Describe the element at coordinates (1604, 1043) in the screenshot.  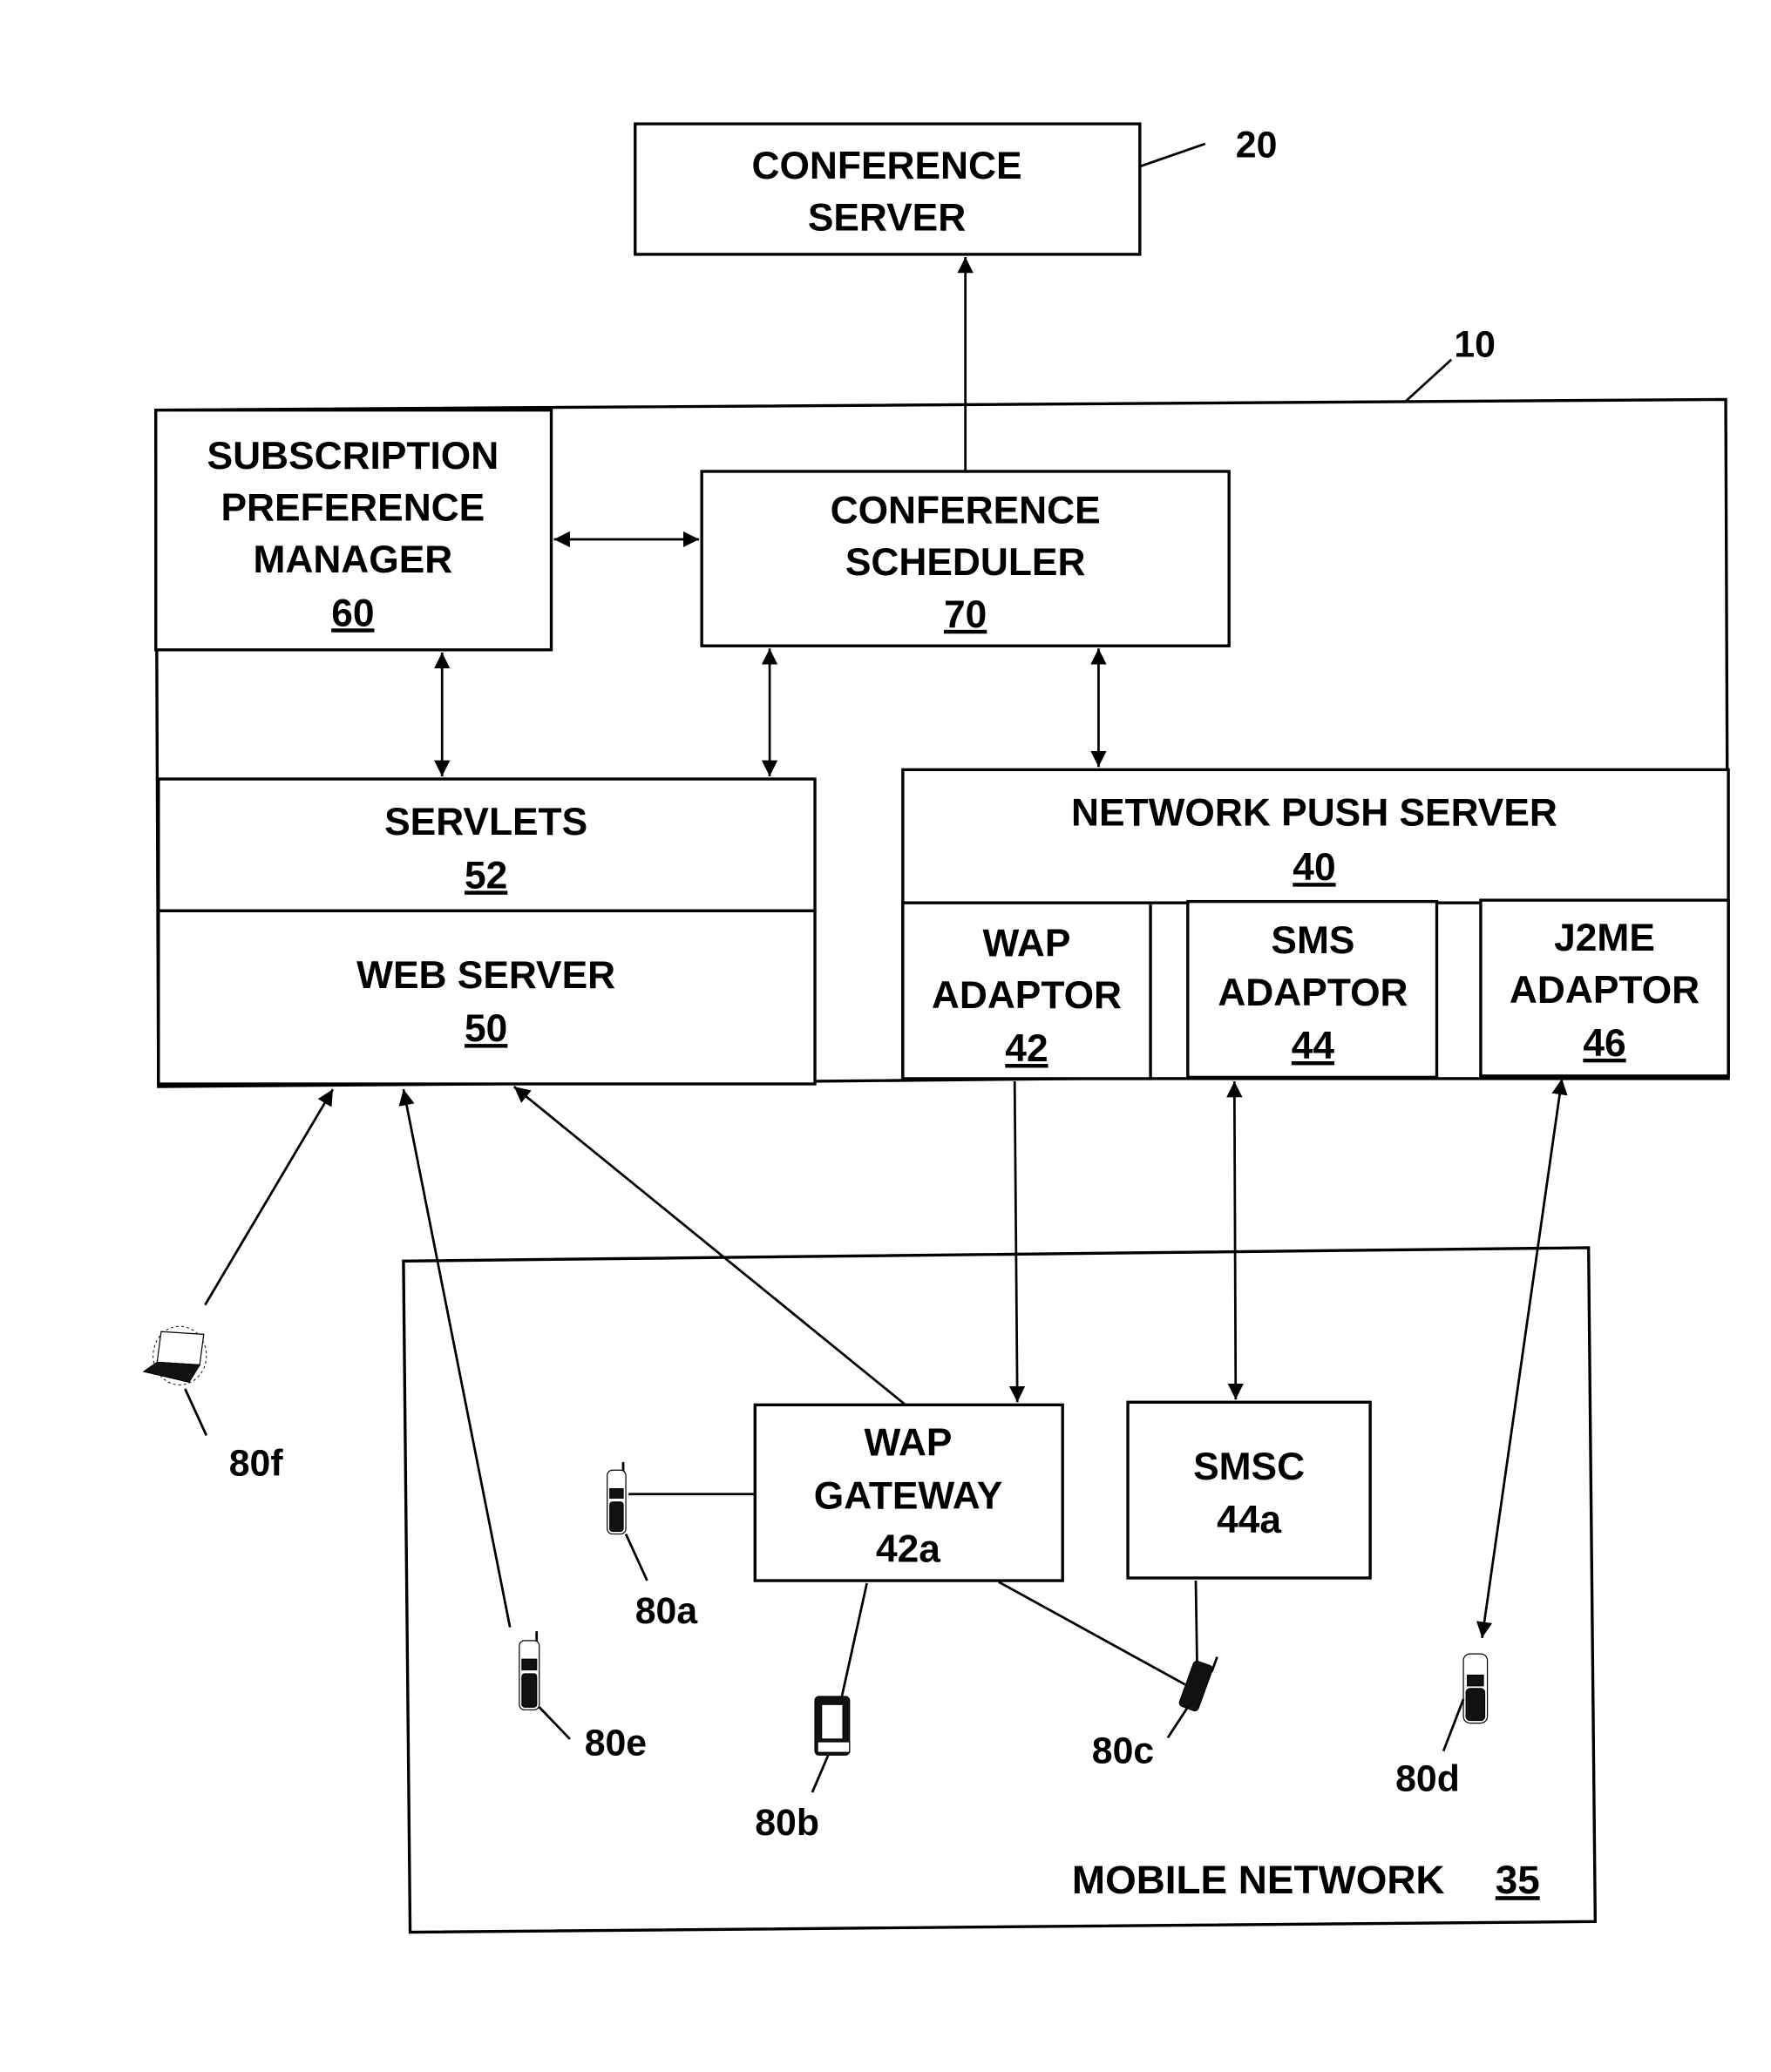
I see `j2me-adaptor-ref: 46` at that location.